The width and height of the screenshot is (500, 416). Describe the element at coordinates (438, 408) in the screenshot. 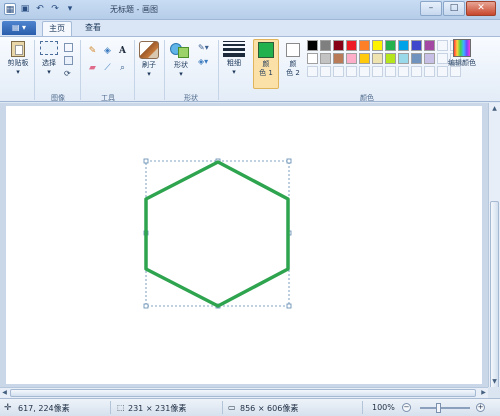

I see `zoom-slider-knob` at that location.